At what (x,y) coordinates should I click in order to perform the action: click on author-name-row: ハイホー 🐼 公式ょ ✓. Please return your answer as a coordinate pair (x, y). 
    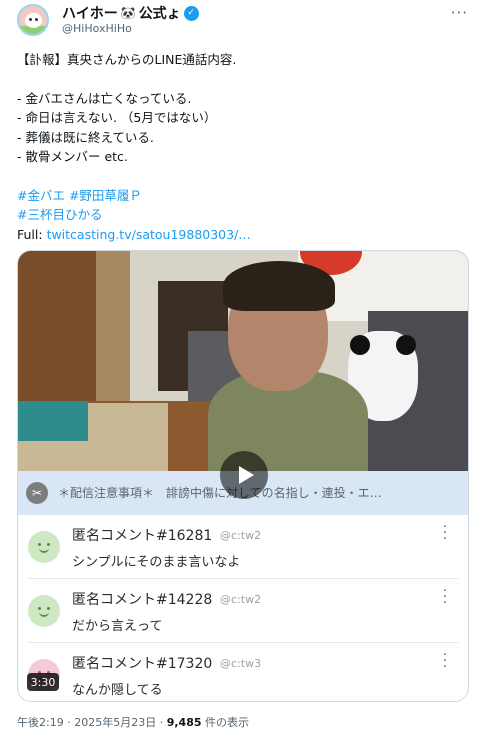
    Looking at the image, I should click on (130, 13).